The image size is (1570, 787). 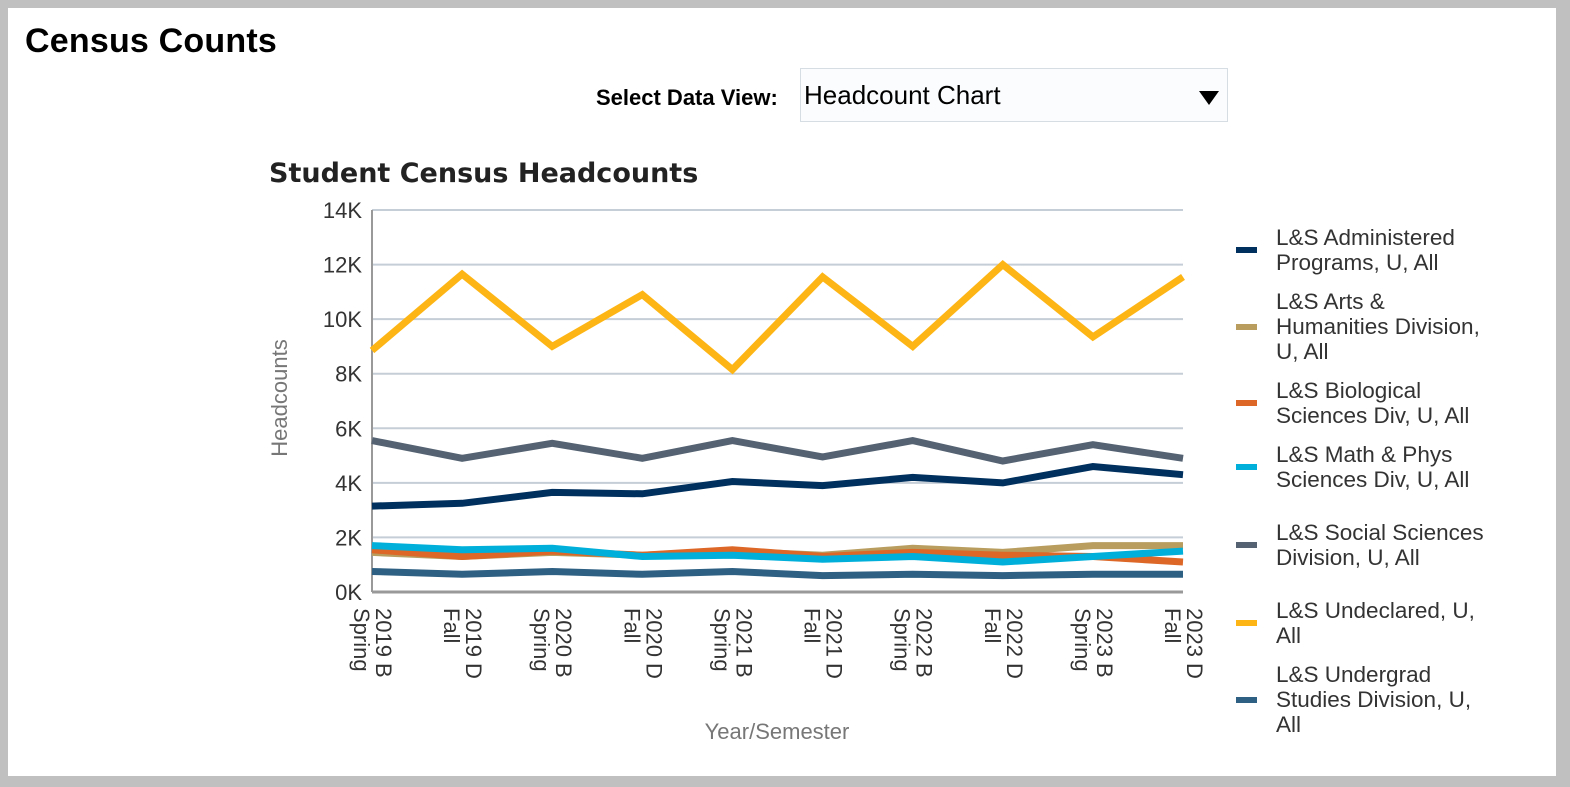 I want to click on x-tick-label: 2019 BSpring, so click(x=372, y=643).